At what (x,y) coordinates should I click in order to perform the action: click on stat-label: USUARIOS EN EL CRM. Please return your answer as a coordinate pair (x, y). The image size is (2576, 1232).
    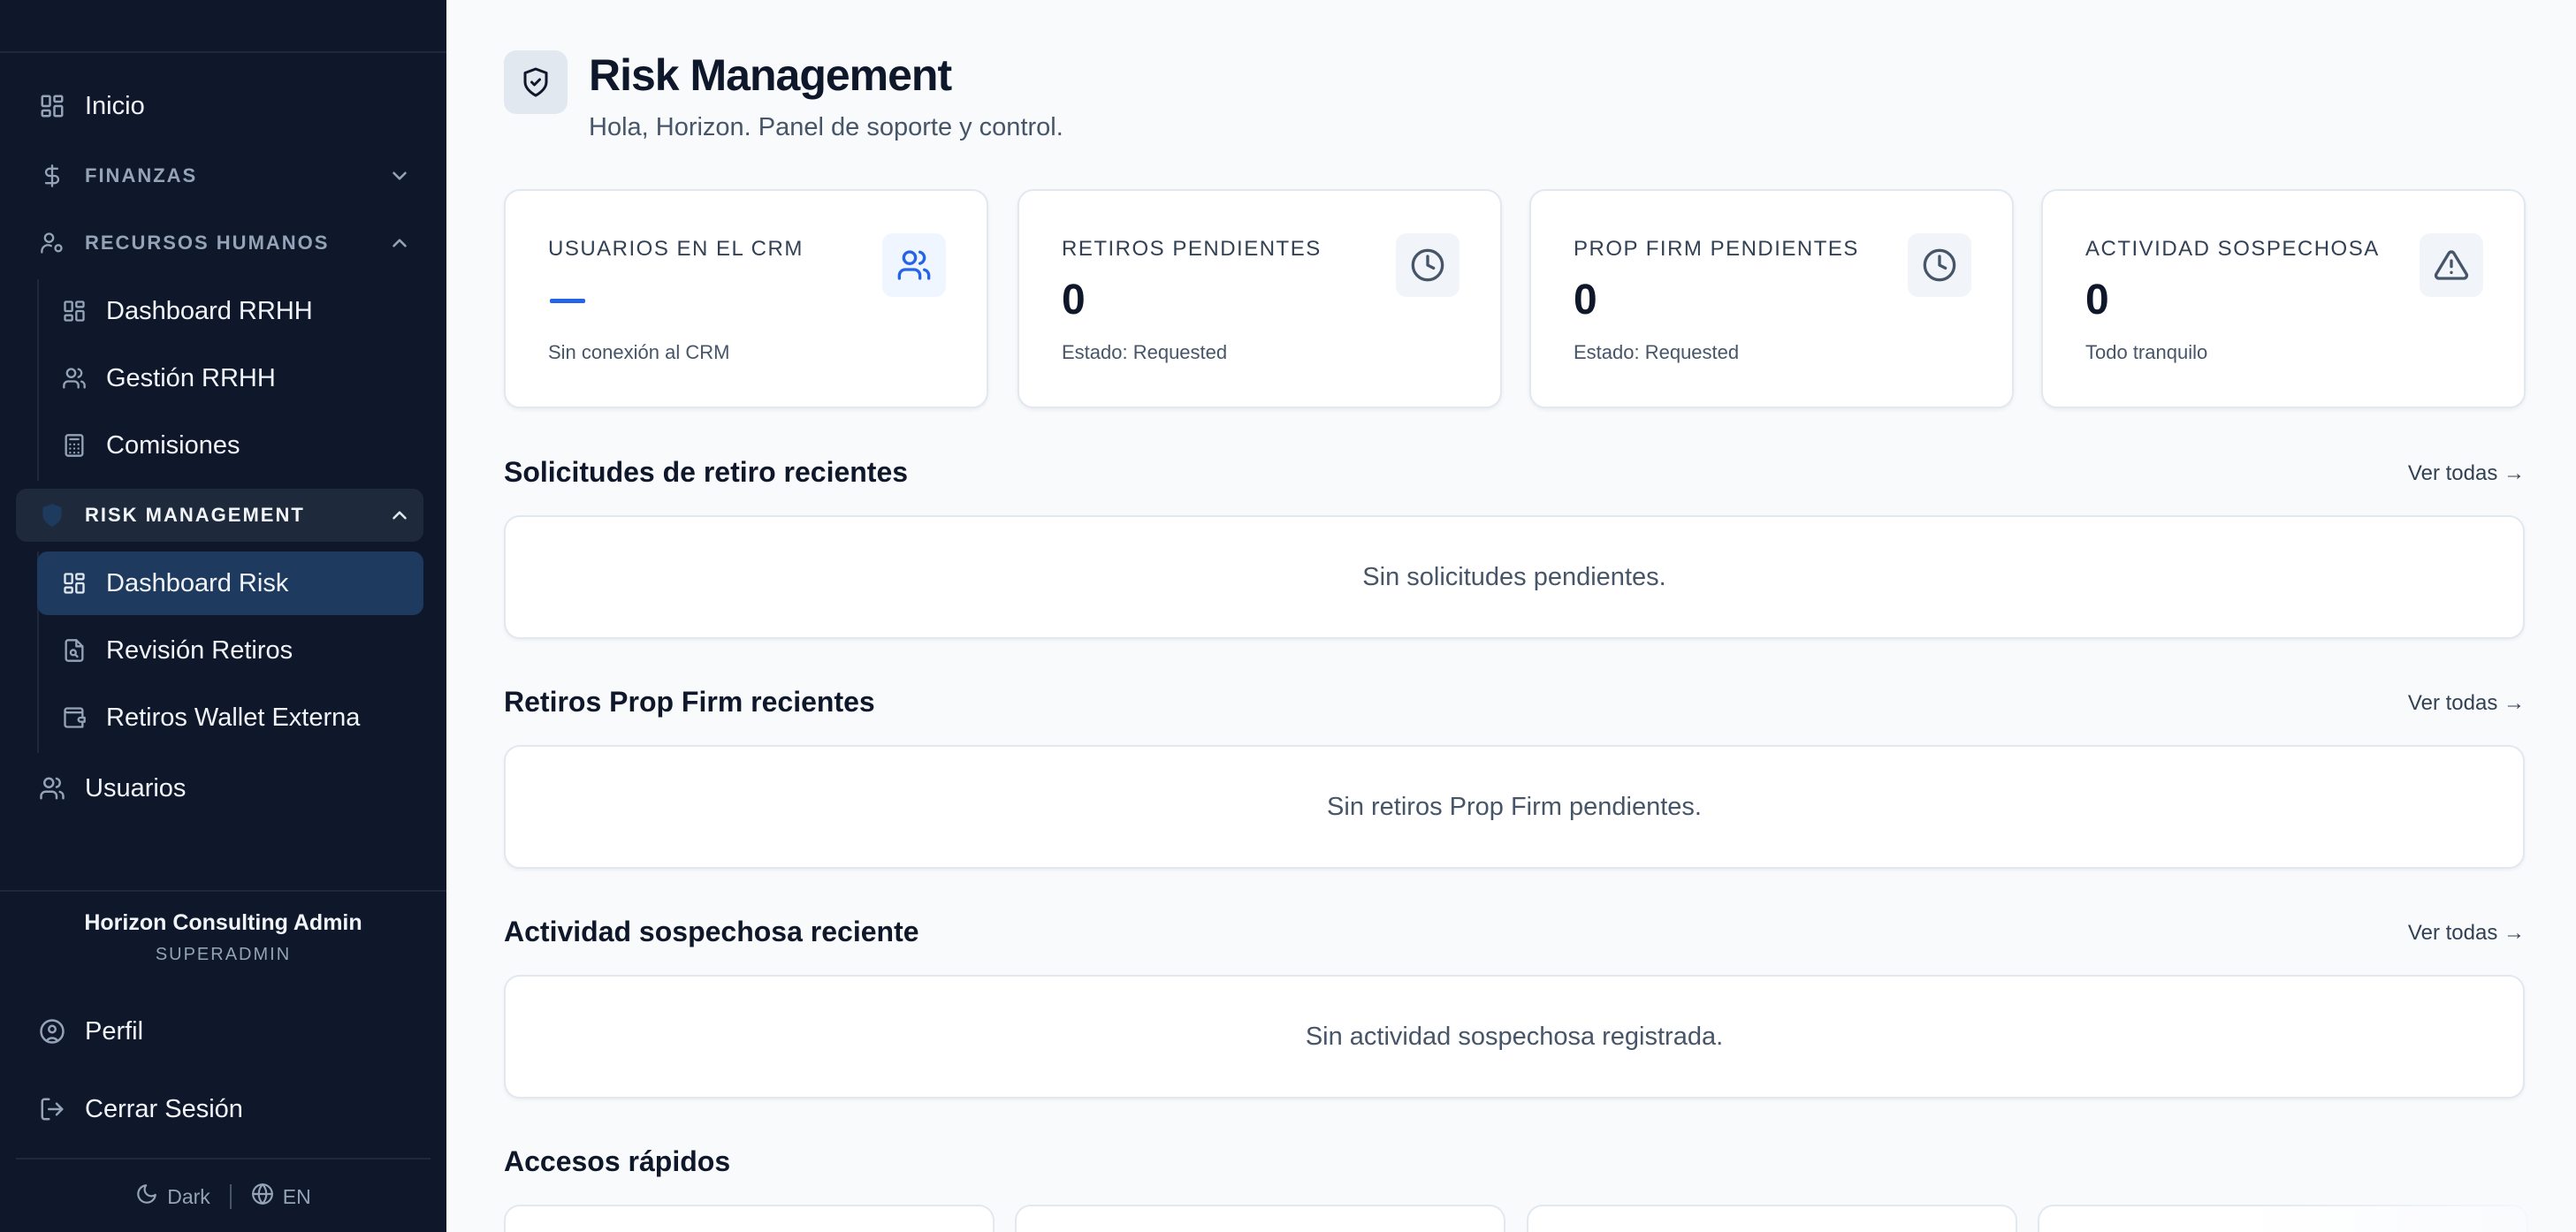
    Looking at the image, I should click on (676, 249).